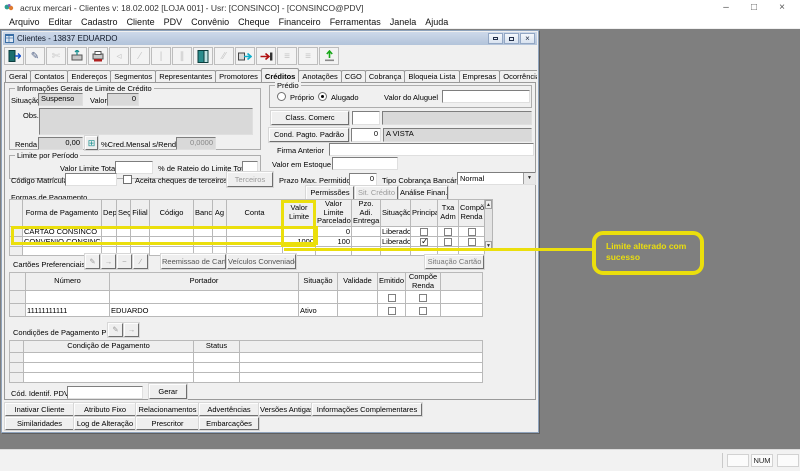 Image resolution: width=800 pixels, height=471 pixels. What do you see at coordinates (105, 392) in the screenshot?
I see `cod-identif-pdv-field` at bounding box center [105, 392].